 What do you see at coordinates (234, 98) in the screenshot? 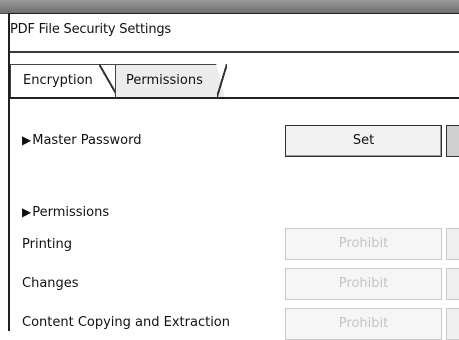
I see `tabs-divider` at bounding box center [234, 98].